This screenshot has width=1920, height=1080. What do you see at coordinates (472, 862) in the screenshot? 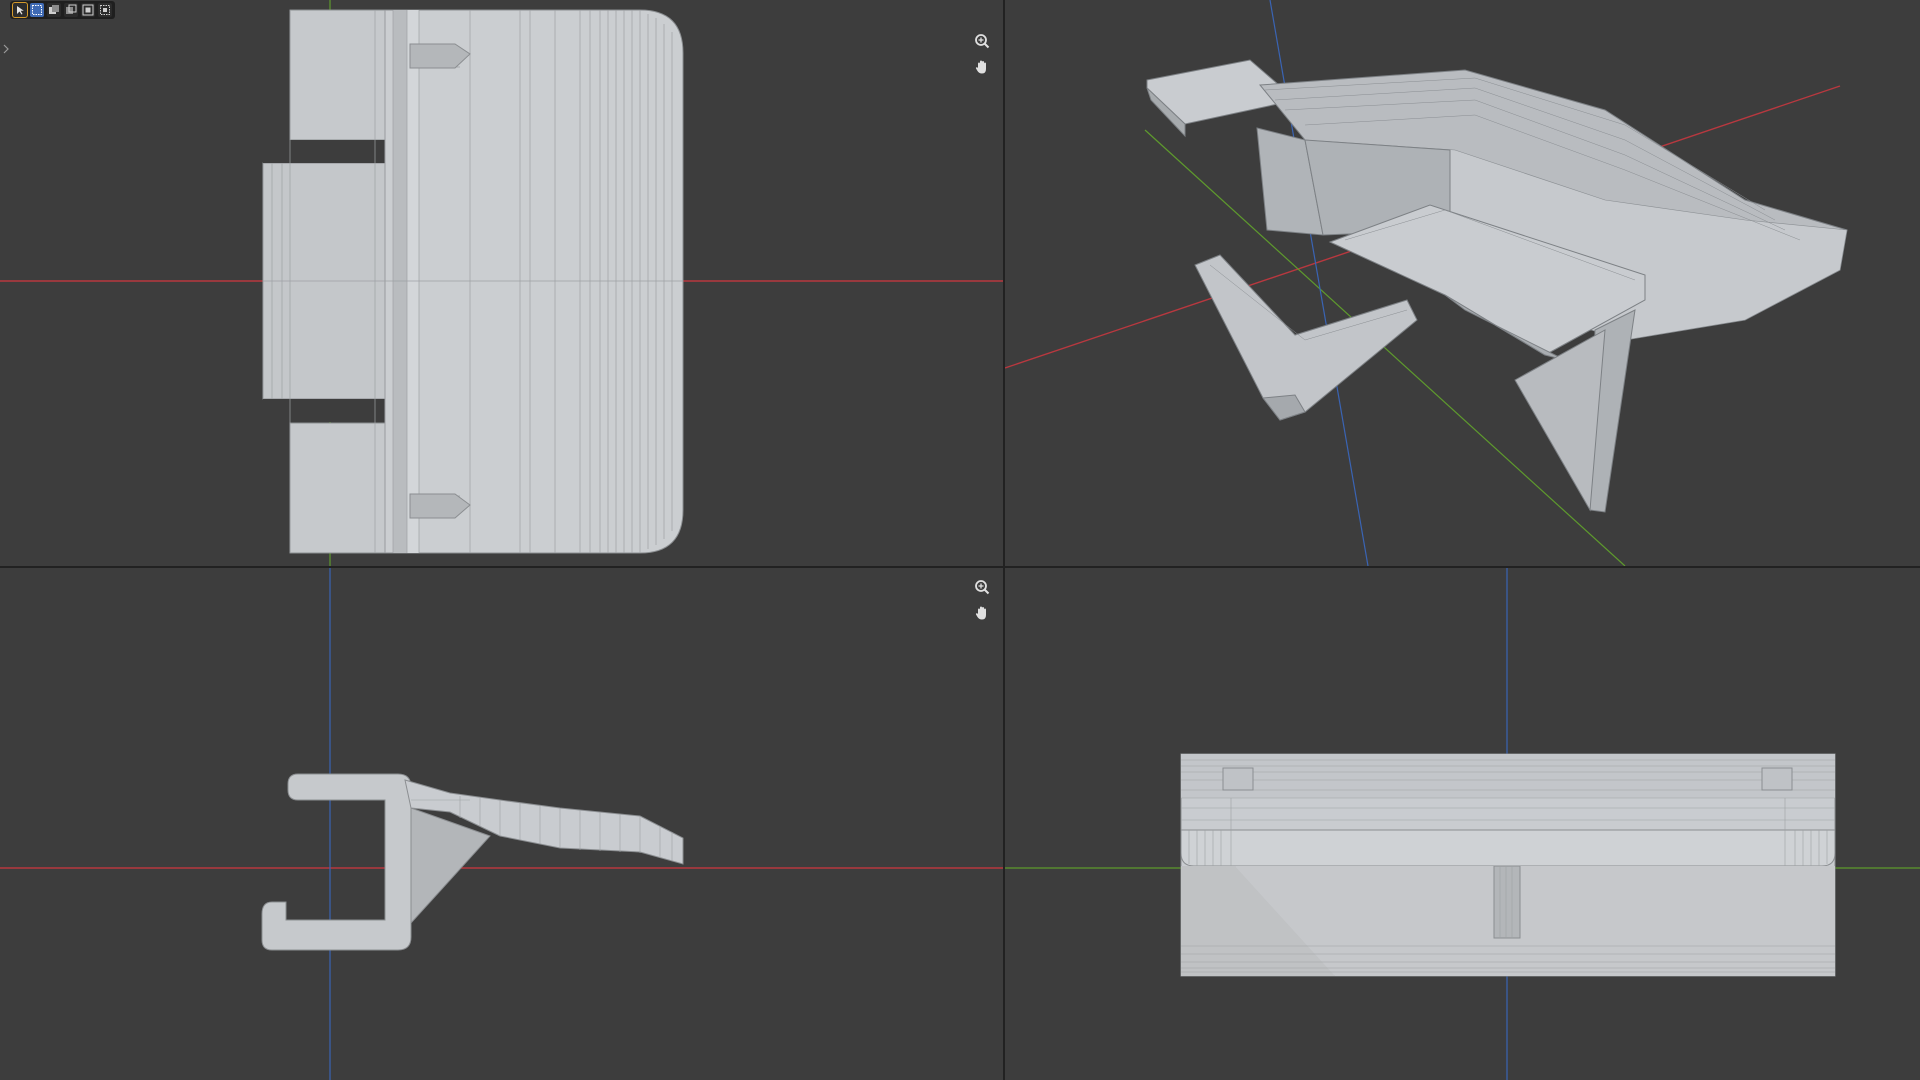
I see `mesh-side-view` at bounding box center [472, 862].